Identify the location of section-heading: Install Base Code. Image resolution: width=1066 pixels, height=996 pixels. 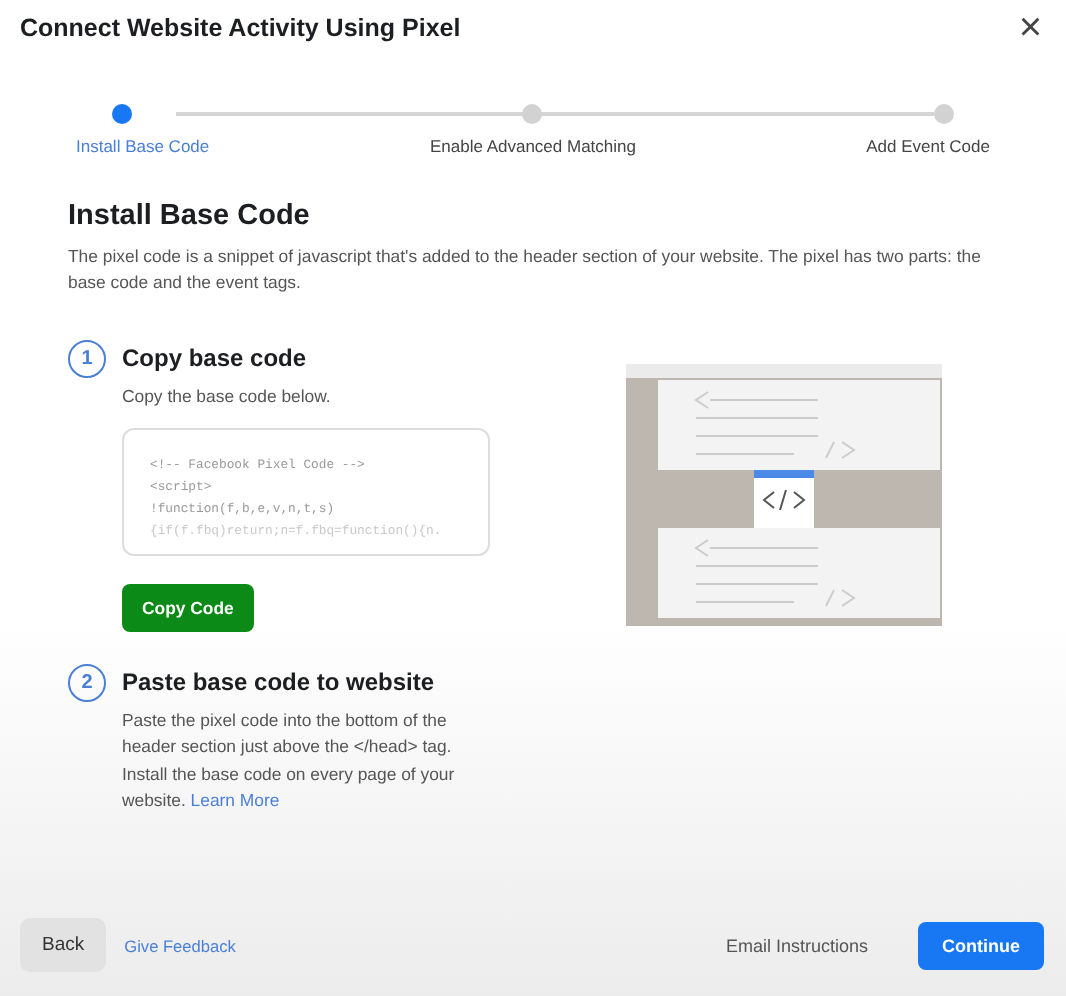
(190, 216).